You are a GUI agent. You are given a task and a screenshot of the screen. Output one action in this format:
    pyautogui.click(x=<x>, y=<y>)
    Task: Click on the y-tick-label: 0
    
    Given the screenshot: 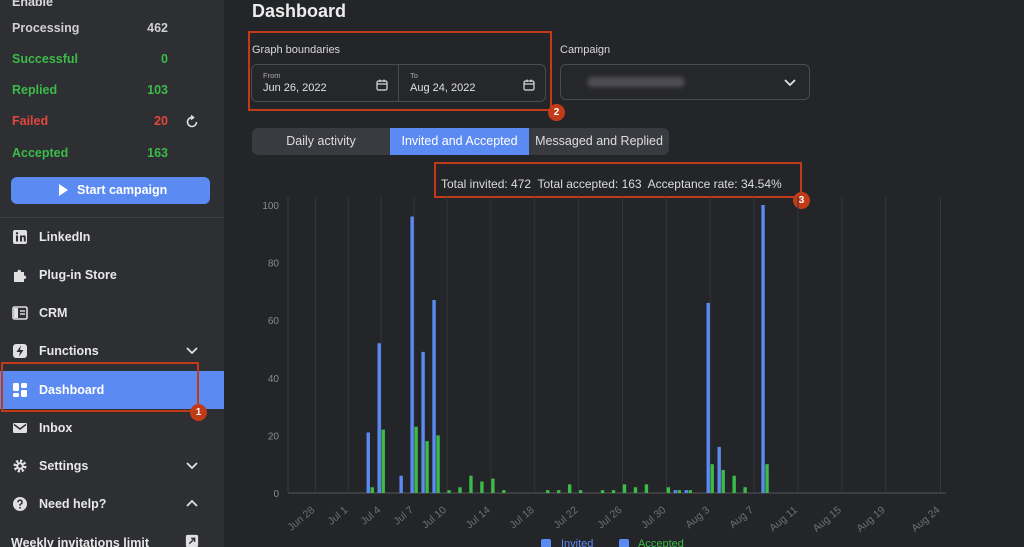 What is the action you would take?
    pyautogui.click(x=276, y=494)
    